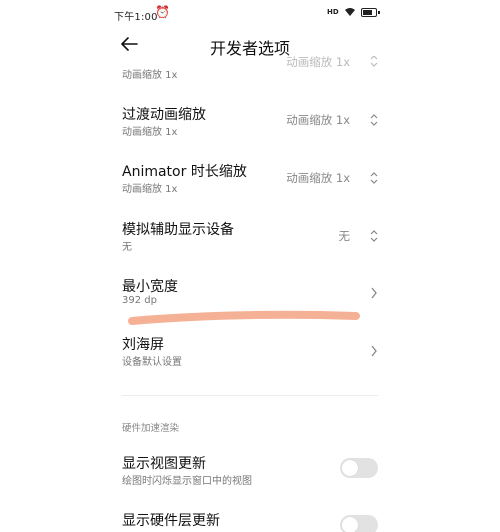  What do you see at coordinates (152, 362) in the screenshot?
I see `setting-subtitle: 设备默认设置` at bounding box center [152, 362].